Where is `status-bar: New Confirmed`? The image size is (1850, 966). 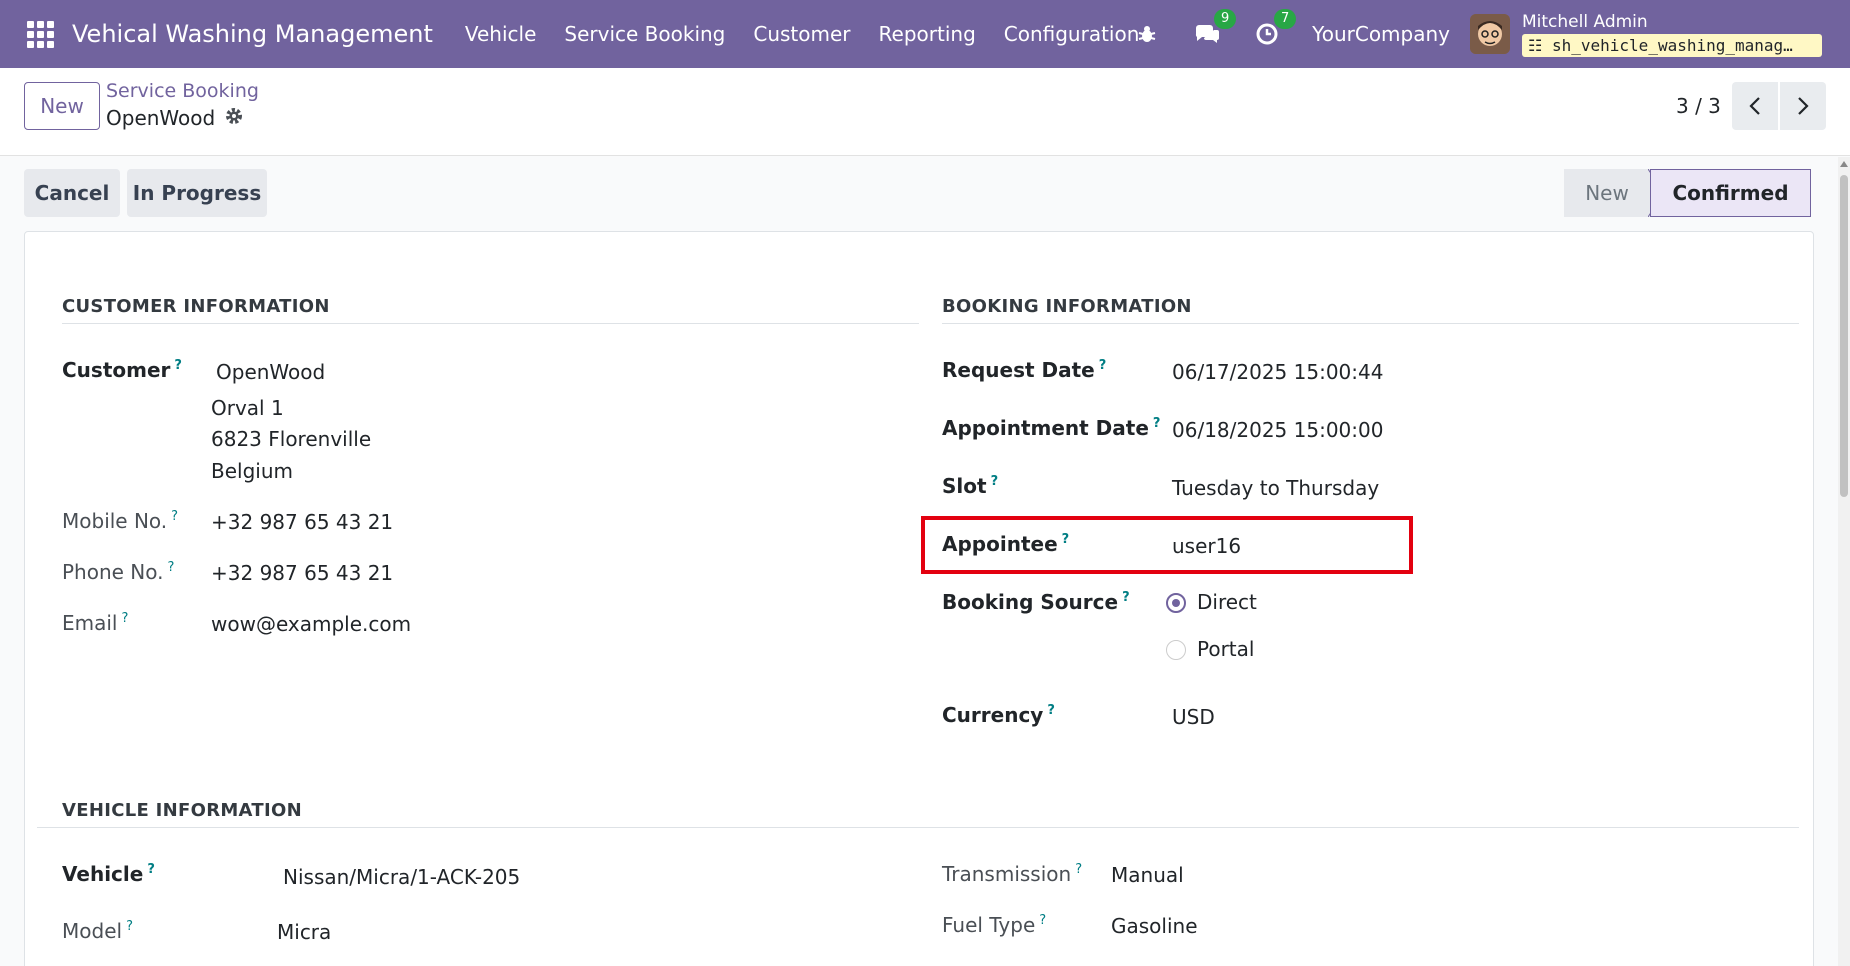
status-bar: New Confirmed is located at coordinates (1687, 193).